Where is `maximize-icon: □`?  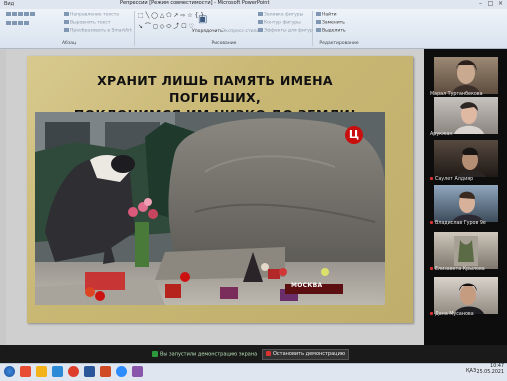 maximize-icon: □ is located at coordinates (490, 4).